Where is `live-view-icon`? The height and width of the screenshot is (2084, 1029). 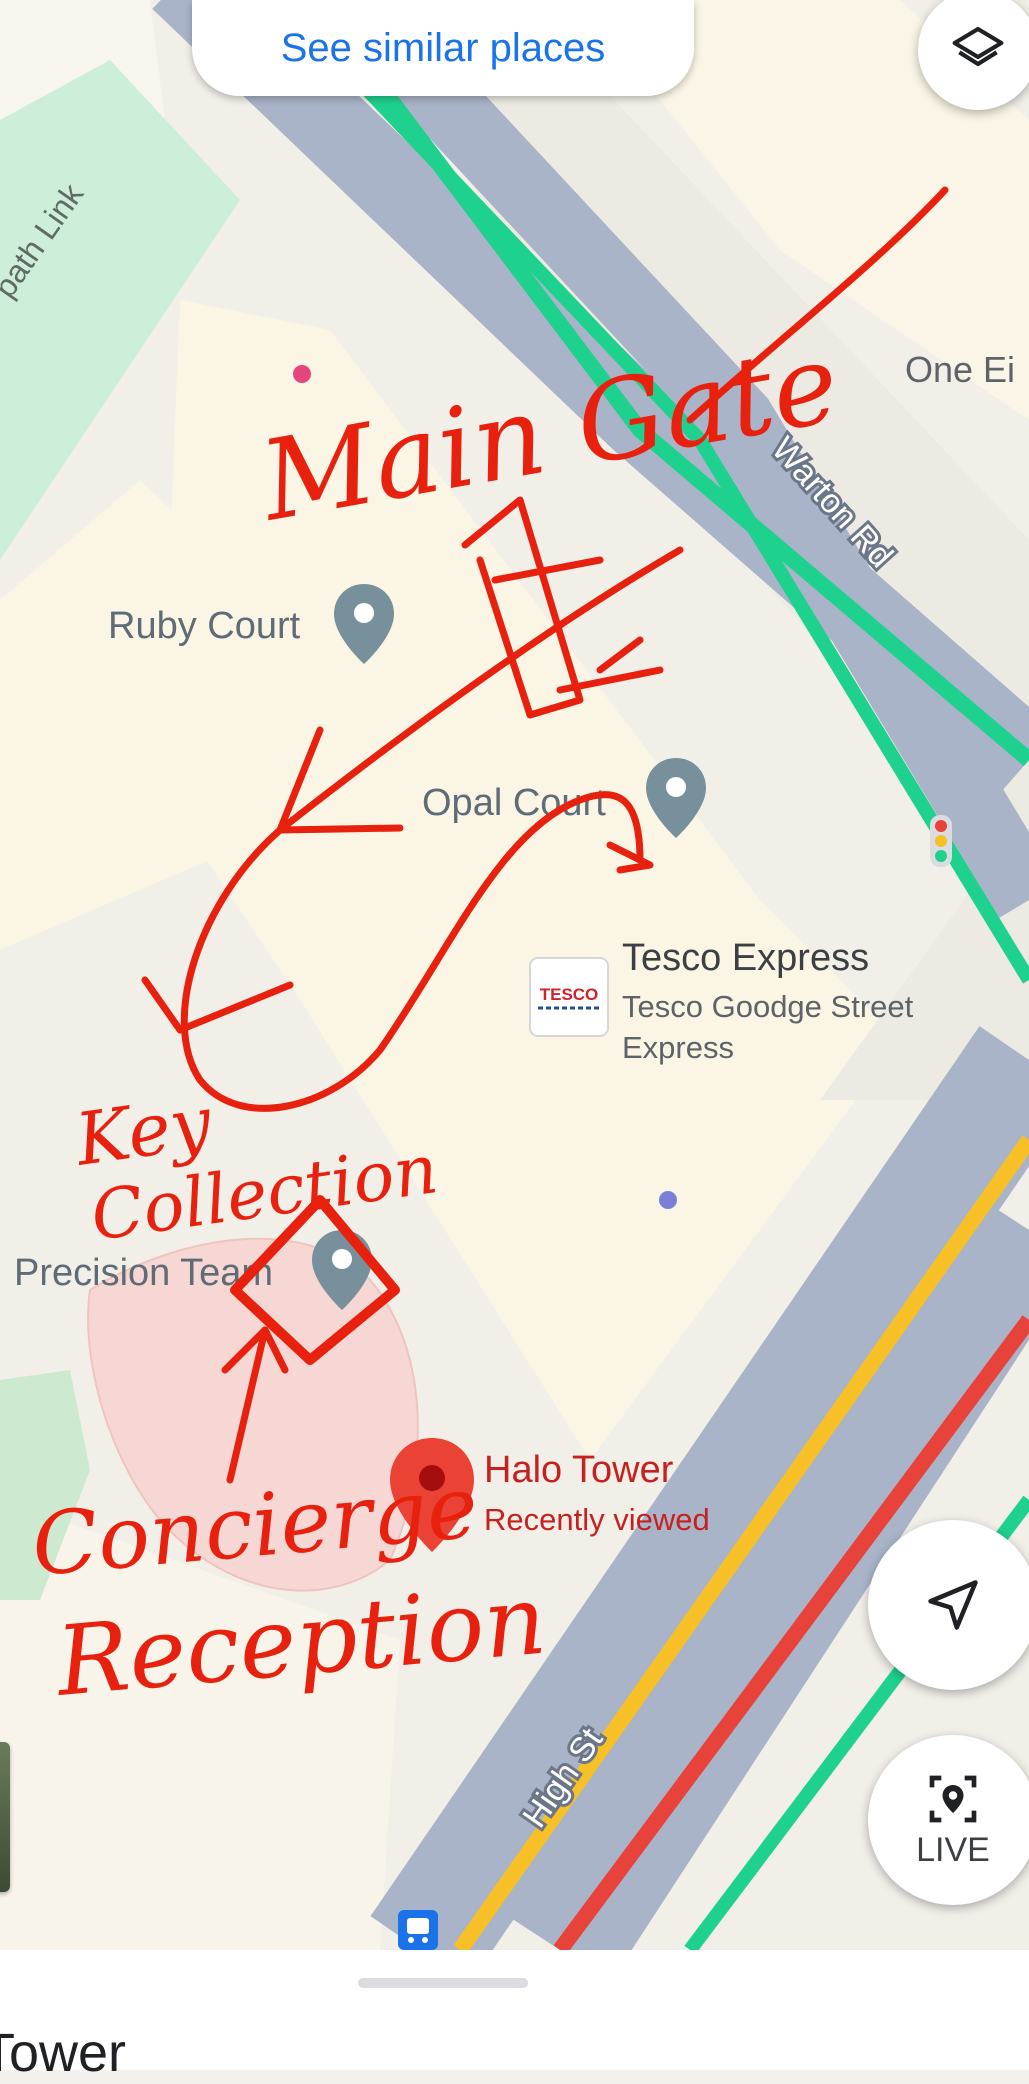
live-view-icon is located at coordinates (953, 1798).